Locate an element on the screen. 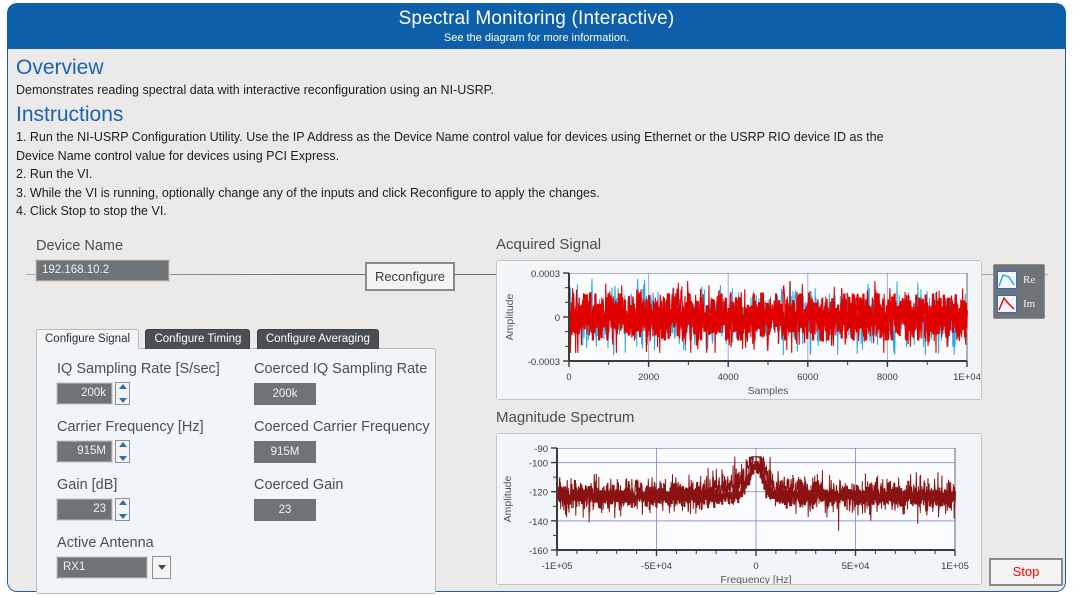 This screenshot has width=1073, height=597. svg-text: 5E+04 is located at coordinates (856, 566).